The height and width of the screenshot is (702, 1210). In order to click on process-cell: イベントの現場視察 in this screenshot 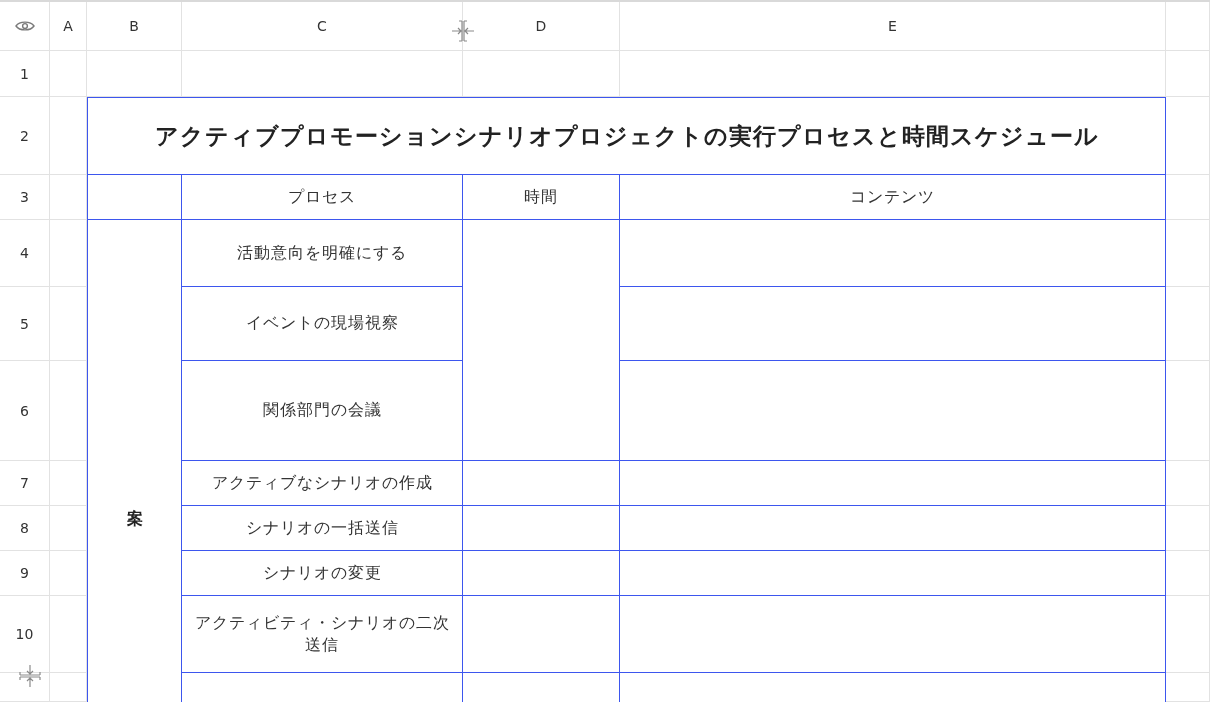, I will do `click(322, 324)`.